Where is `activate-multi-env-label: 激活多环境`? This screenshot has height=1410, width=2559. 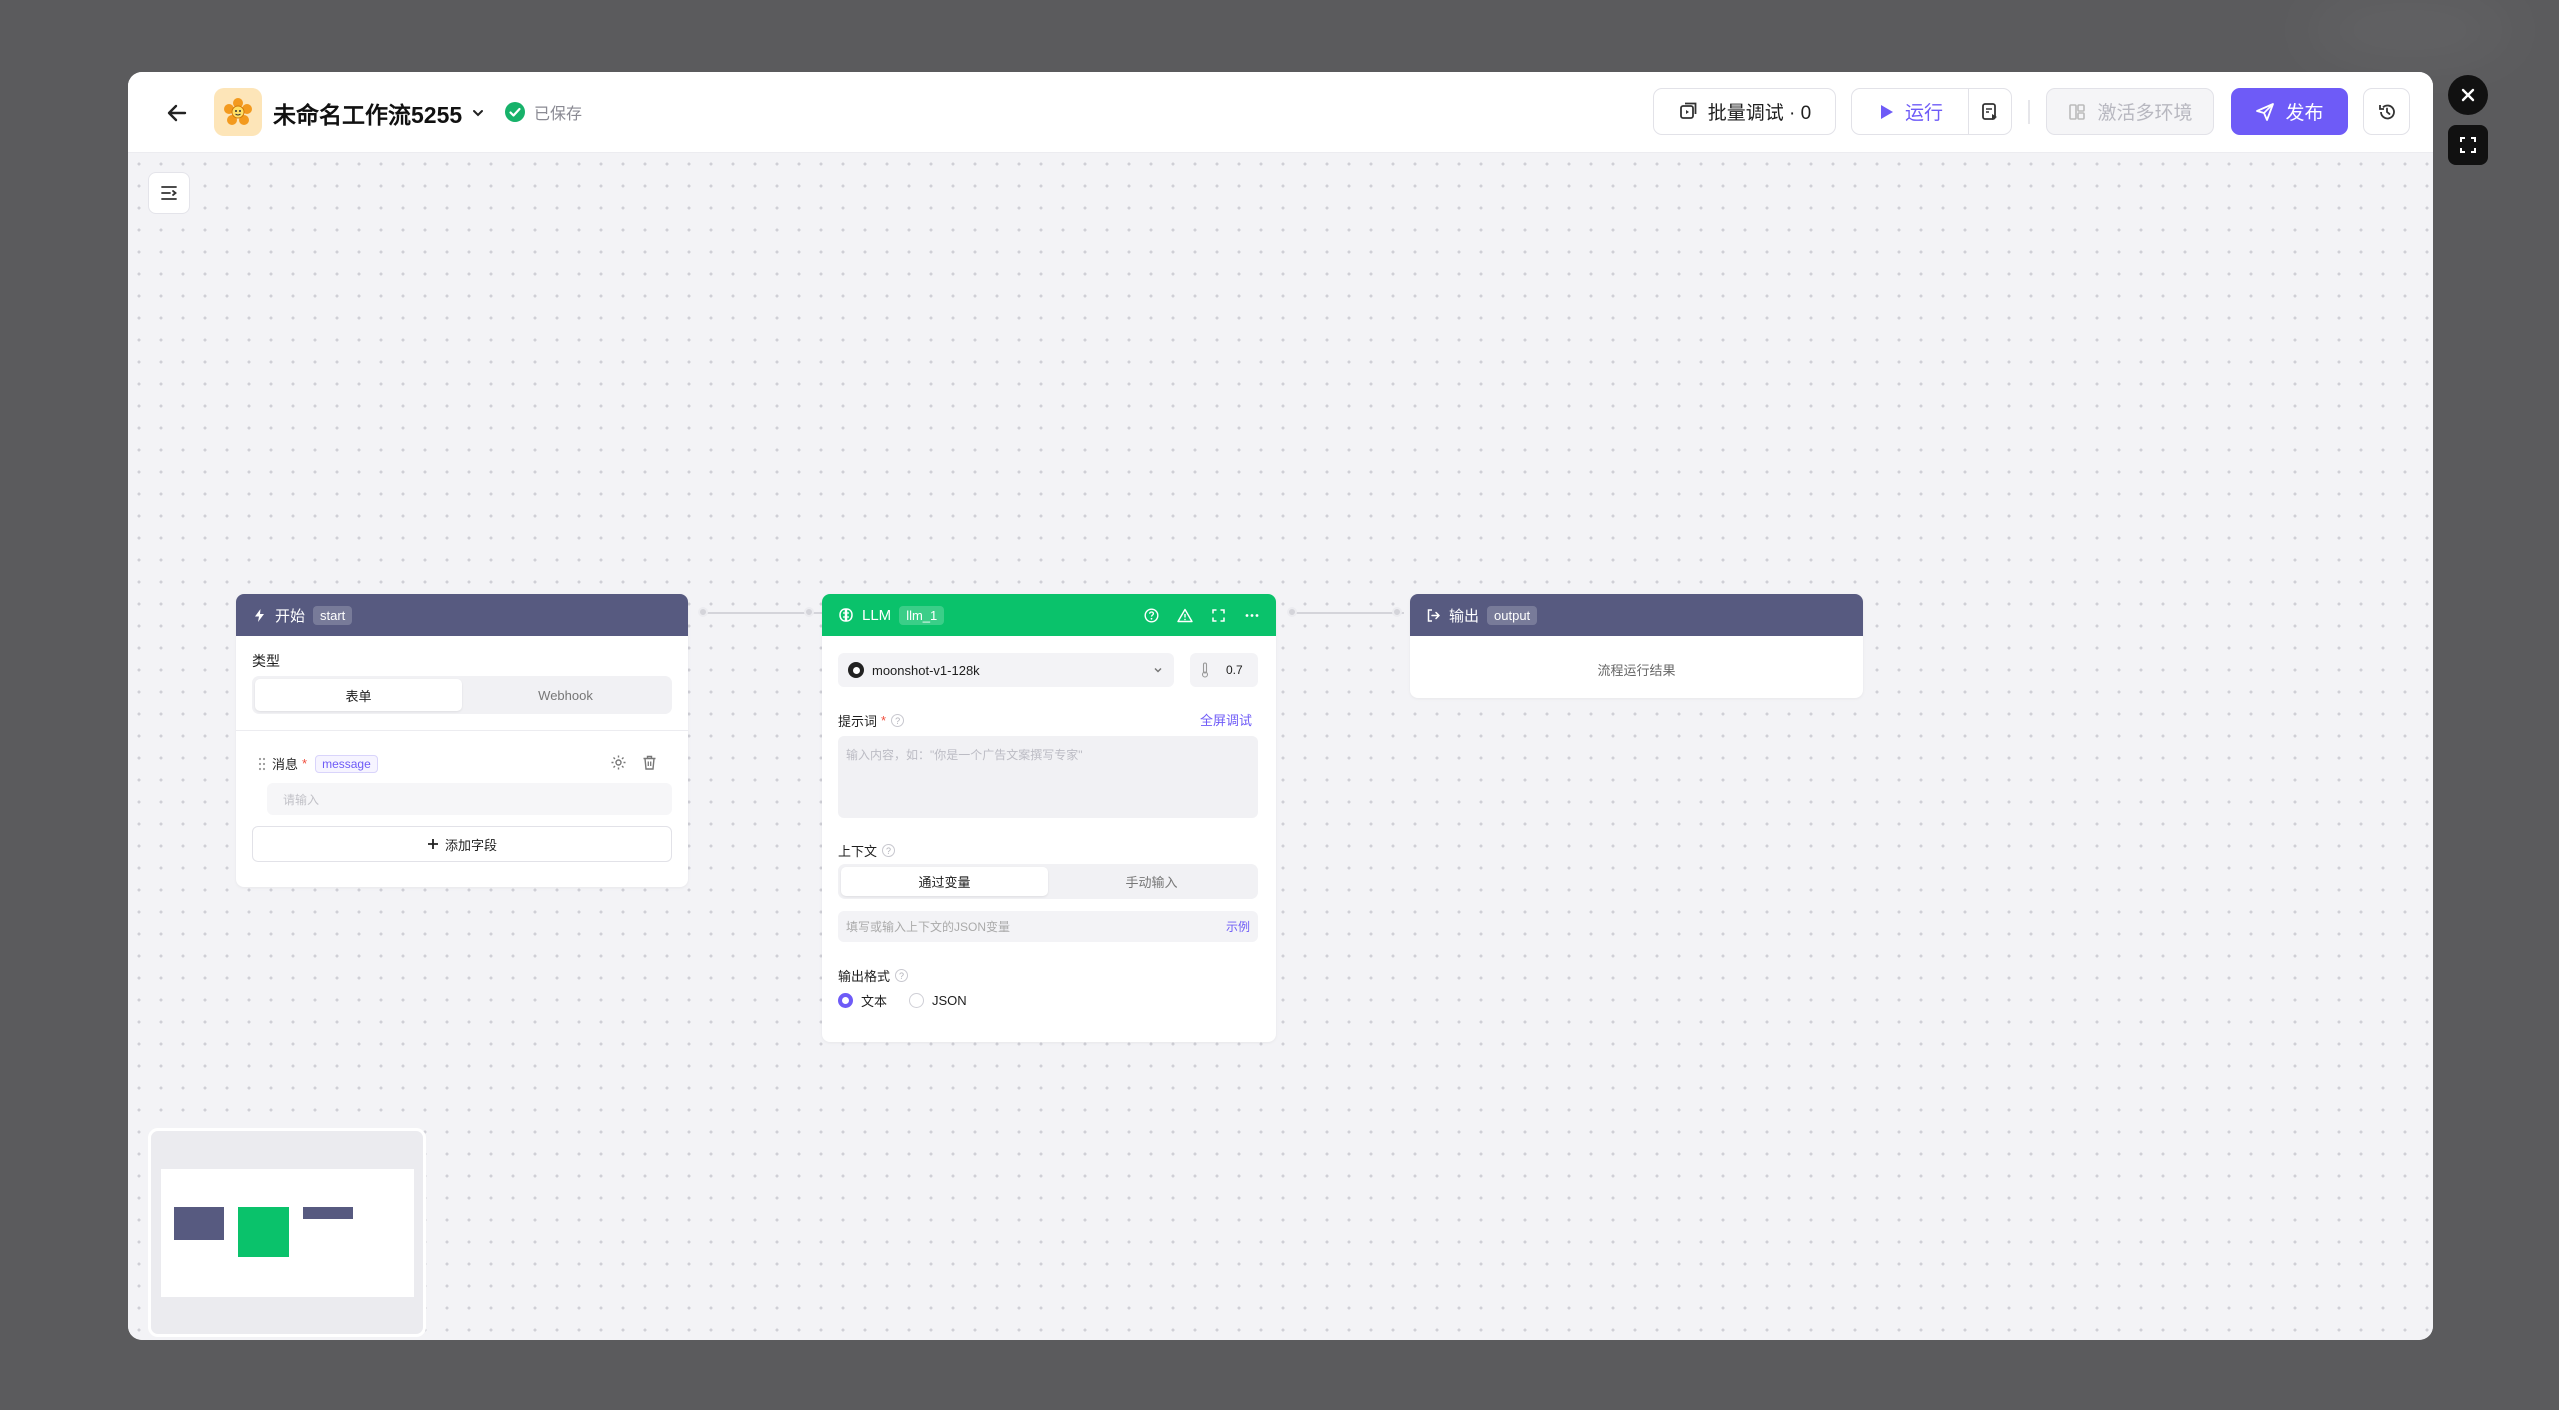
activate-multi-env-label: 激活多环境 is located at coordinates (2145, 113).